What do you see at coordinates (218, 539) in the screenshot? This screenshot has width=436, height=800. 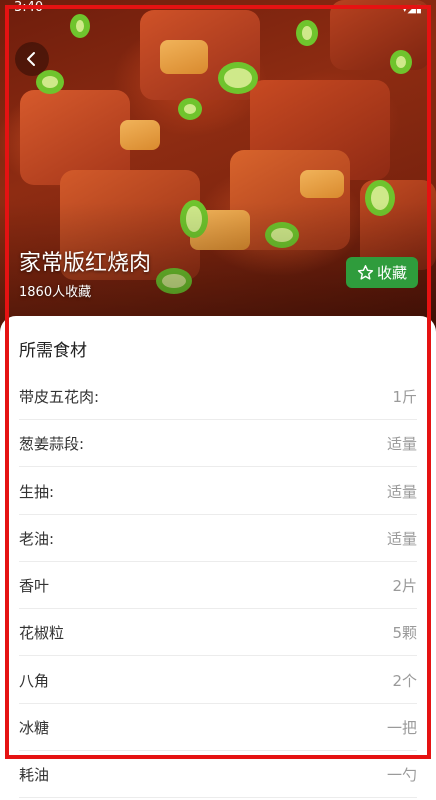 I see `ingredient-row: 老油: 适量` at bounding box center [218, 539].